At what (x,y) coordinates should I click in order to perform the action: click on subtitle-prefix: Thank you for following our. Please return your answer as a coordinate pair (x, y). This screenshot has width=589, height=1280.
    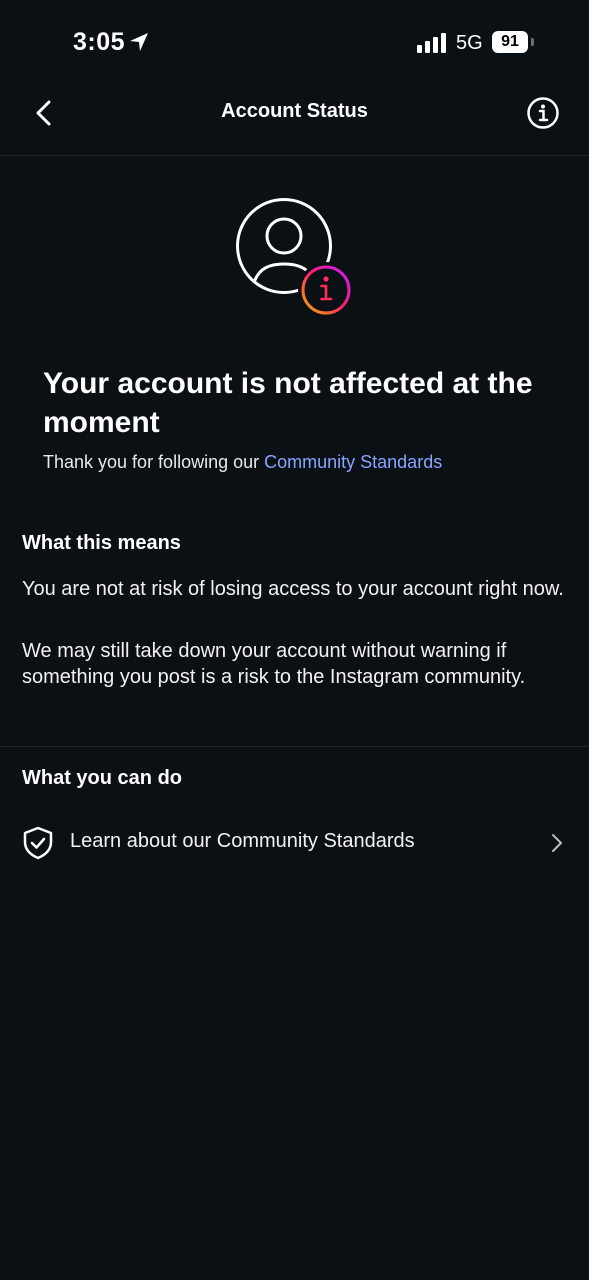
    Looking at the image, I should click on (154, 462).